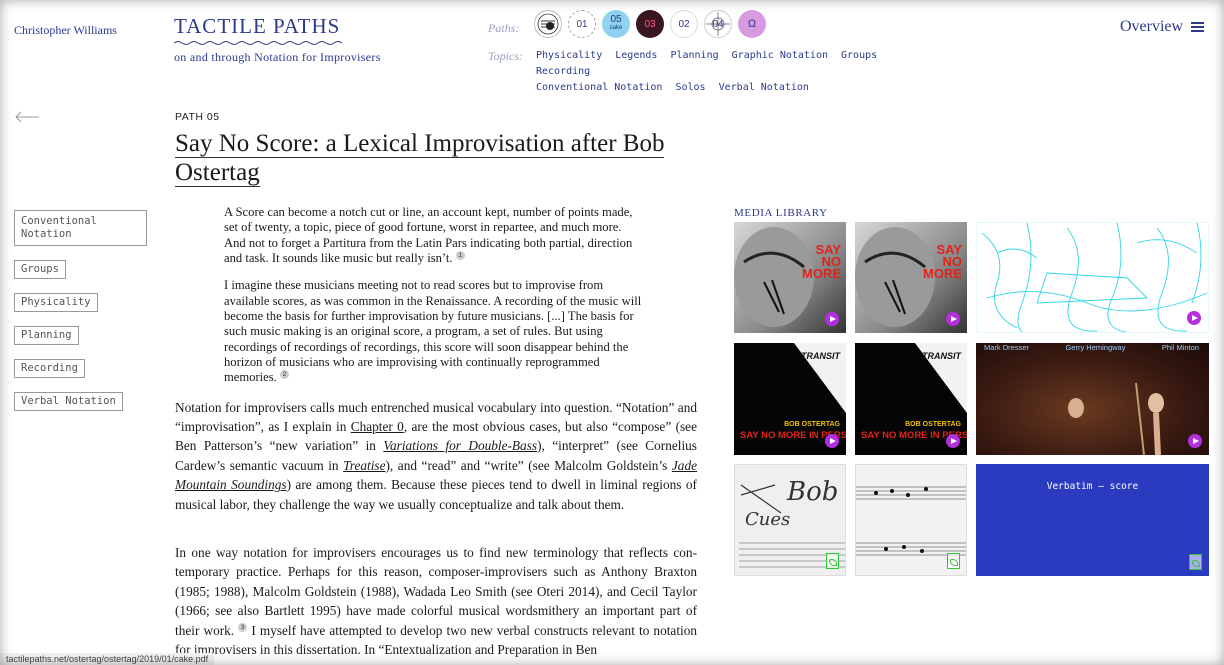 This screenshot has height=665, width=1224. I want to click on media-verbatim-score: Verbatim – score, so click(1092, 520).